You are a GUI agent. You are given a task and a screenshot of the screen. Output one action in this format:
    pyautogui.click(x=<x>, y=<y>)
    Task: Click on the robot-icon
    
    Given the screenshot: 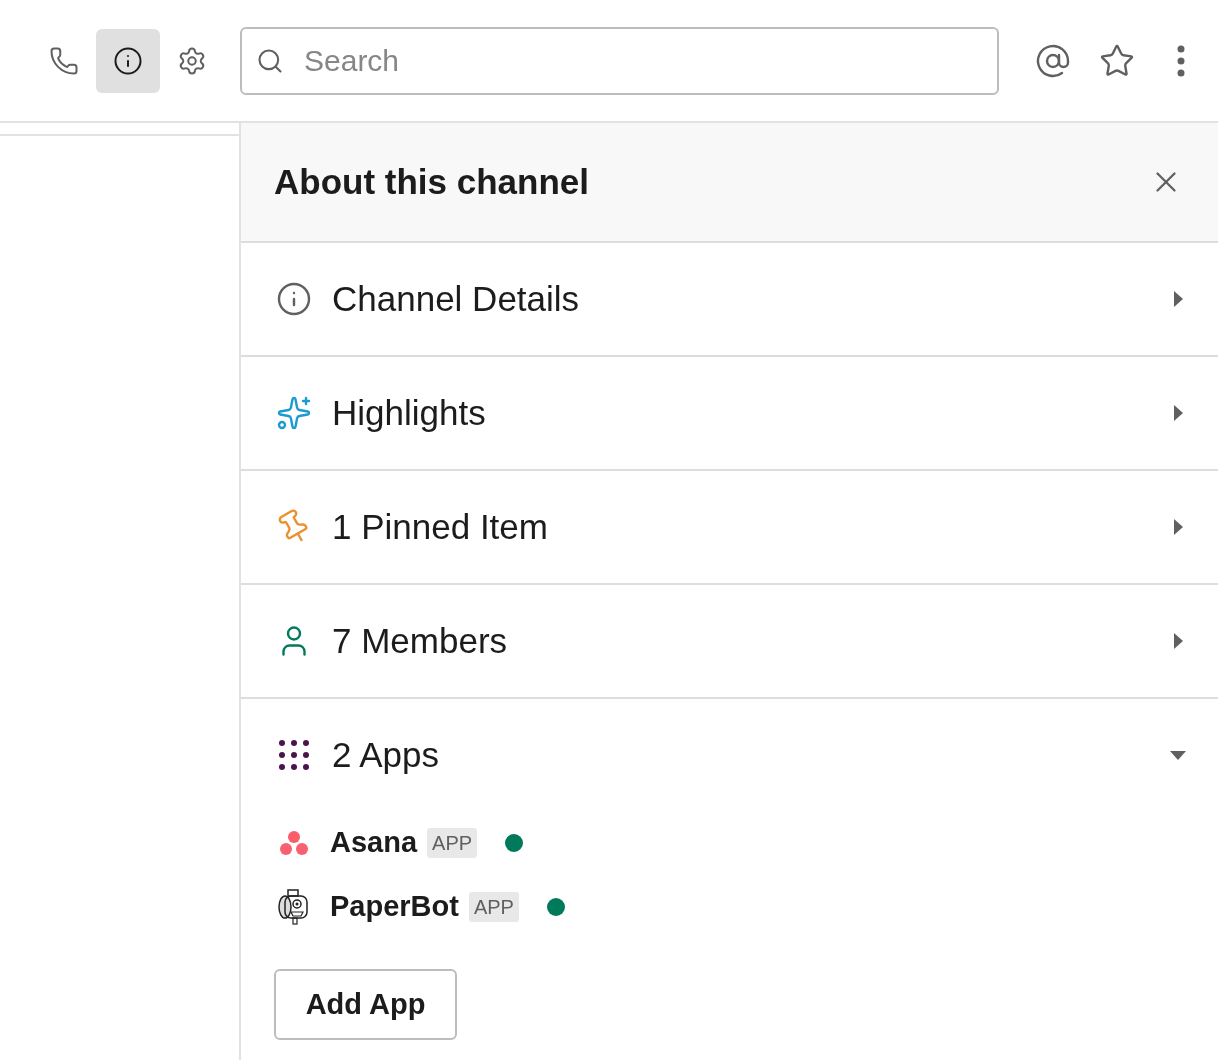 What is the action you would take?
    pyautogui.click(x=294, y=907)
    